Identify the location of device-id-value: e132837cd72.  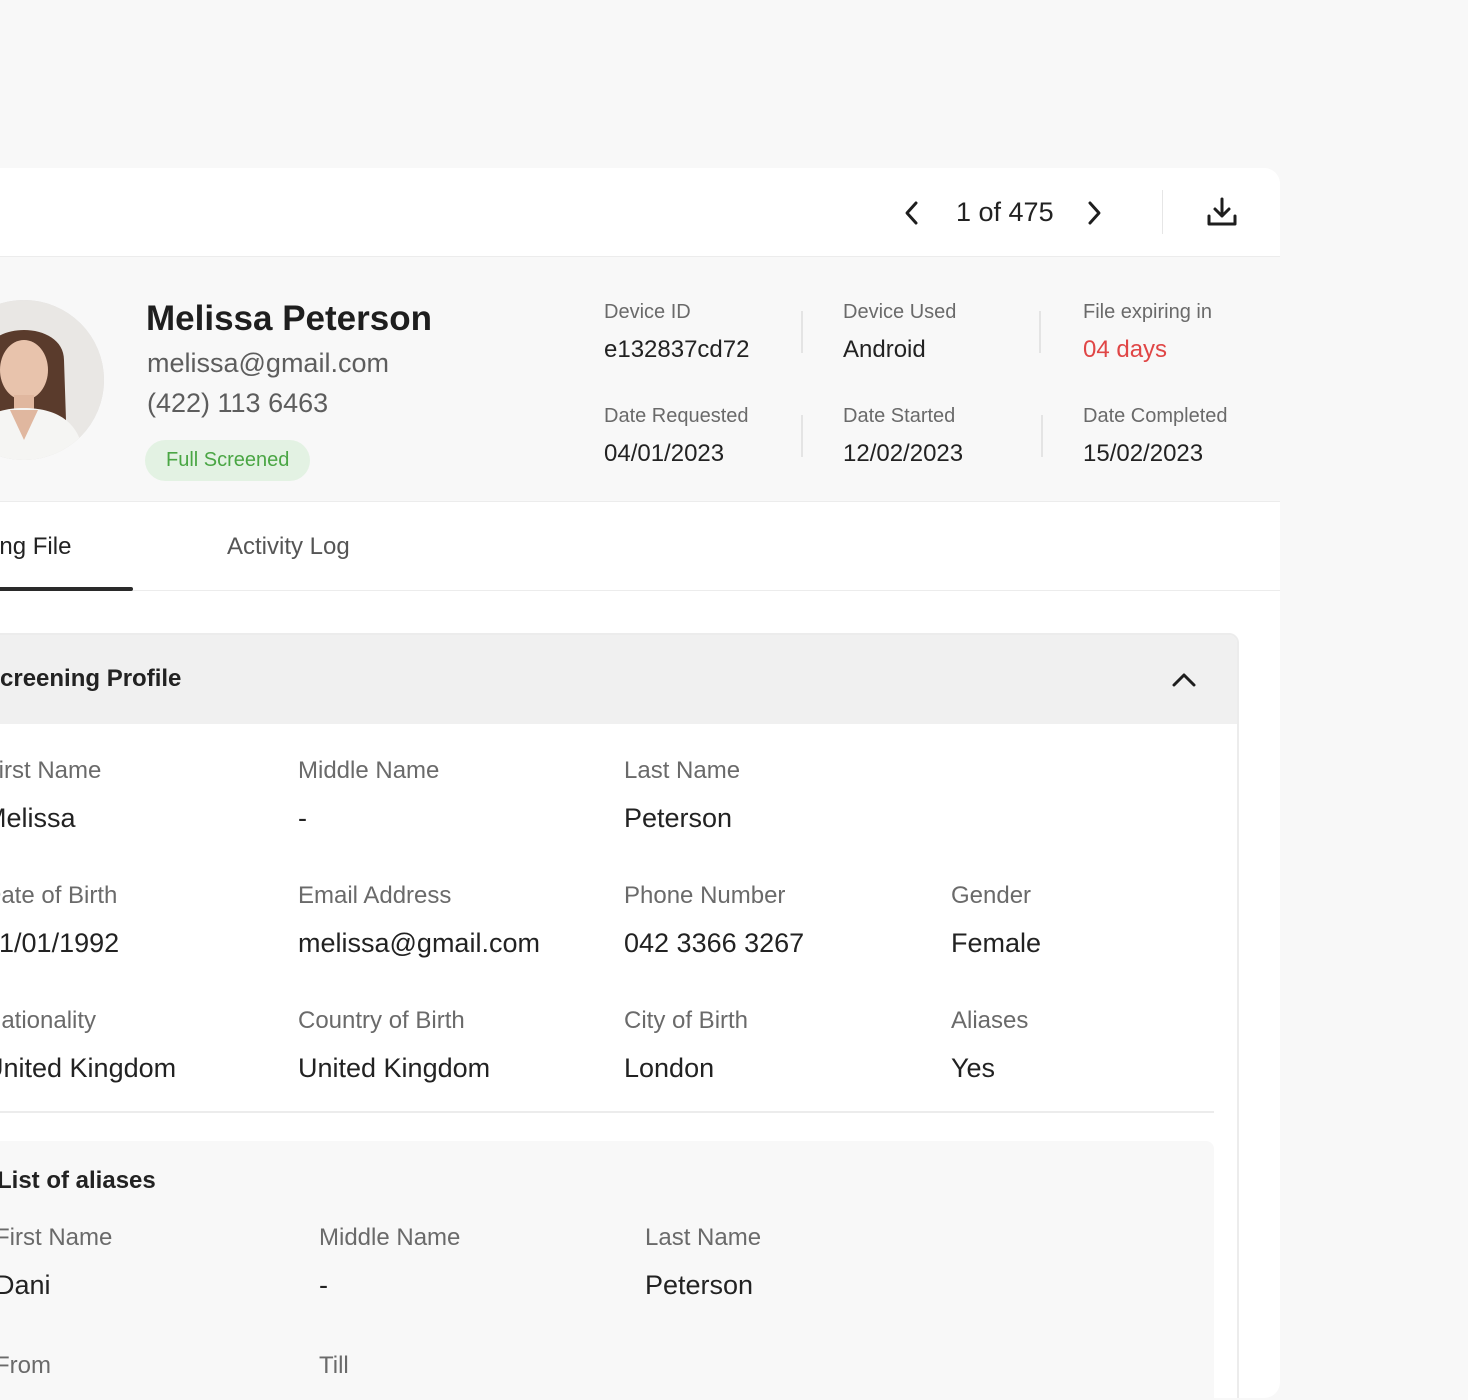
(677, 349).